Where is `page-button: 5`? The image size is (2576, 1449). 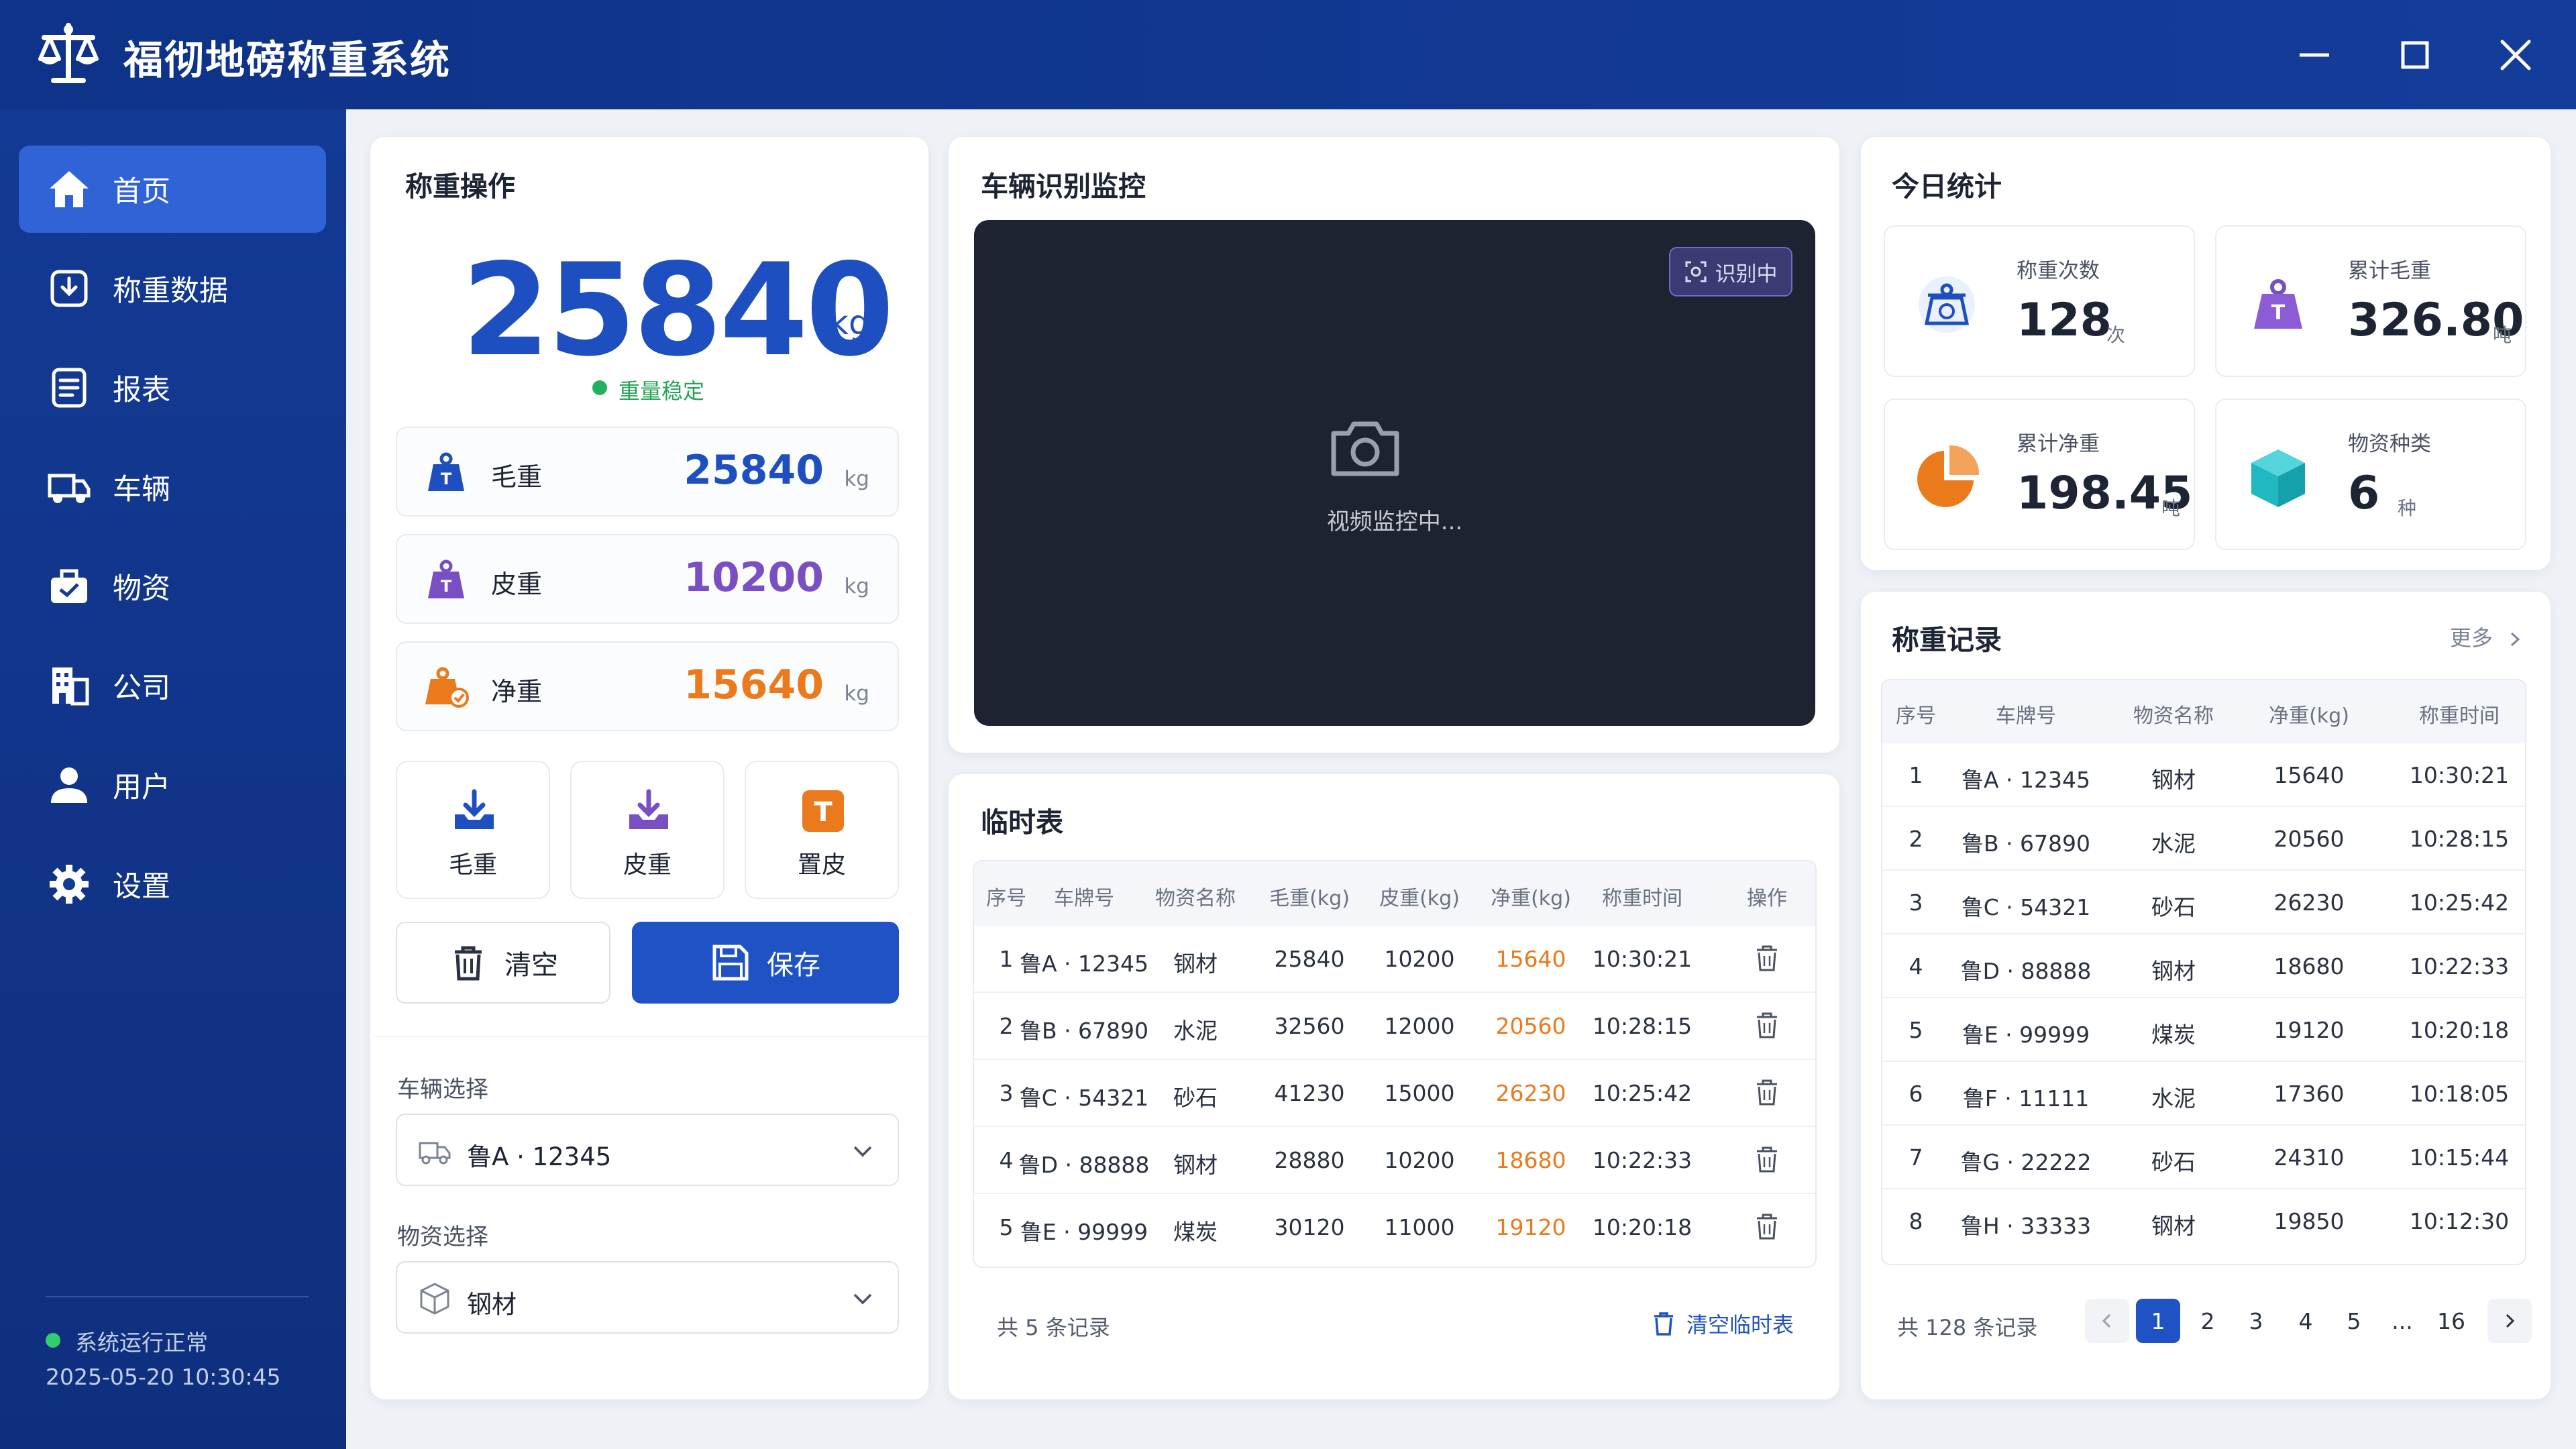
page-button: 5 is located at coordinates (2354, 1321).